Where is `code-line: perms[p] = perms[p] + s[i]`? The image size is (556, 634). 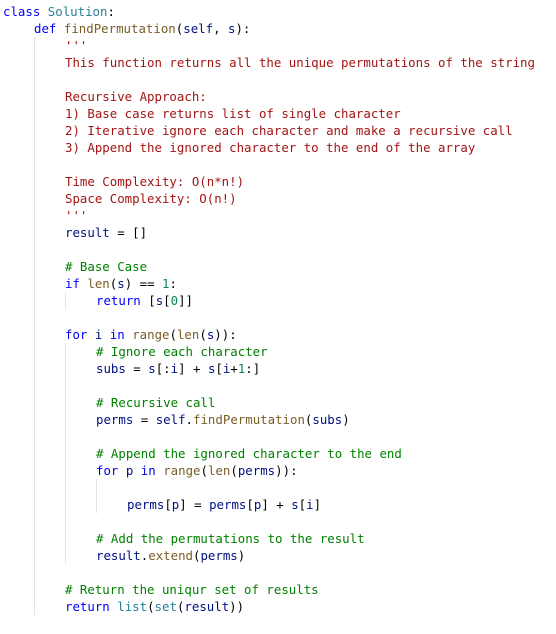 code-line: perms[p] = perms[p] + s[i] is located at coordinates (278, 504).